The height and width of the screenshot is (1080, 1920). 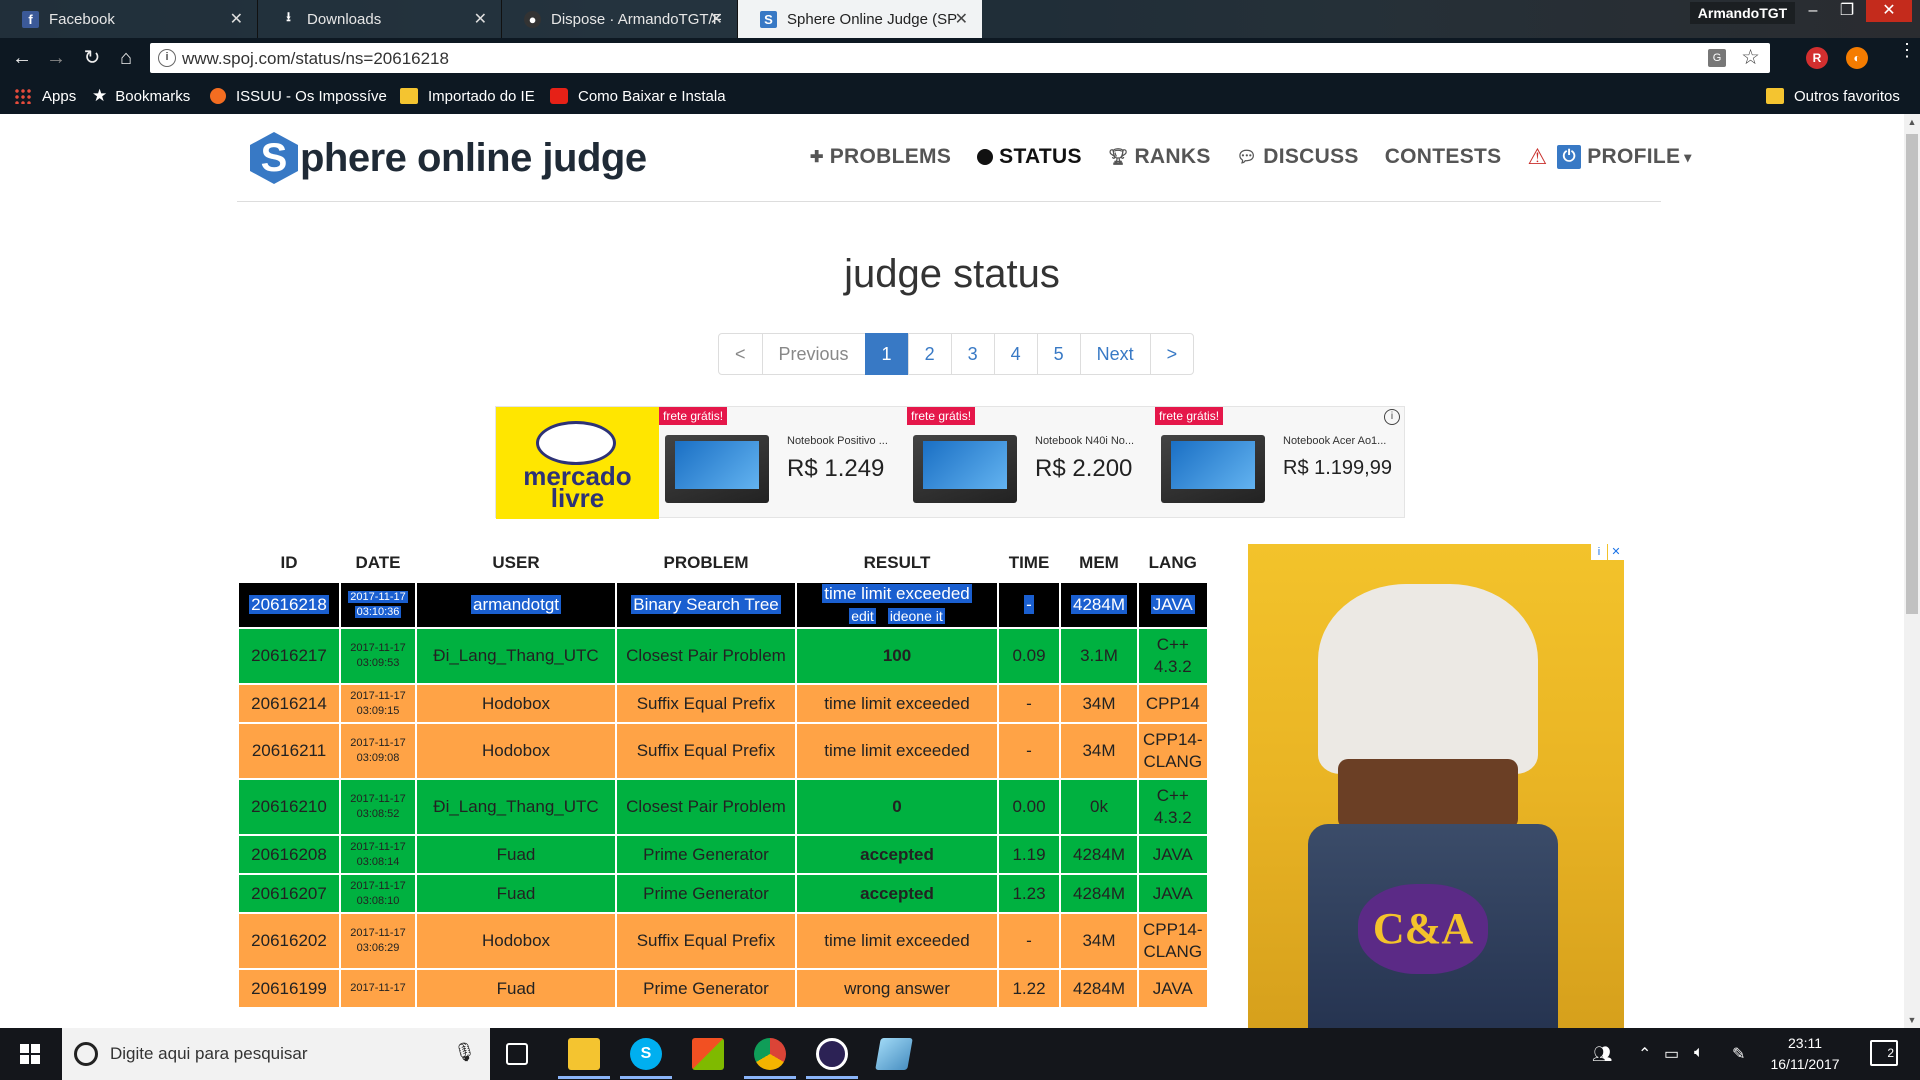 I want to click on cell-problem: Binary Search Tree, so click(x=706, y=605).